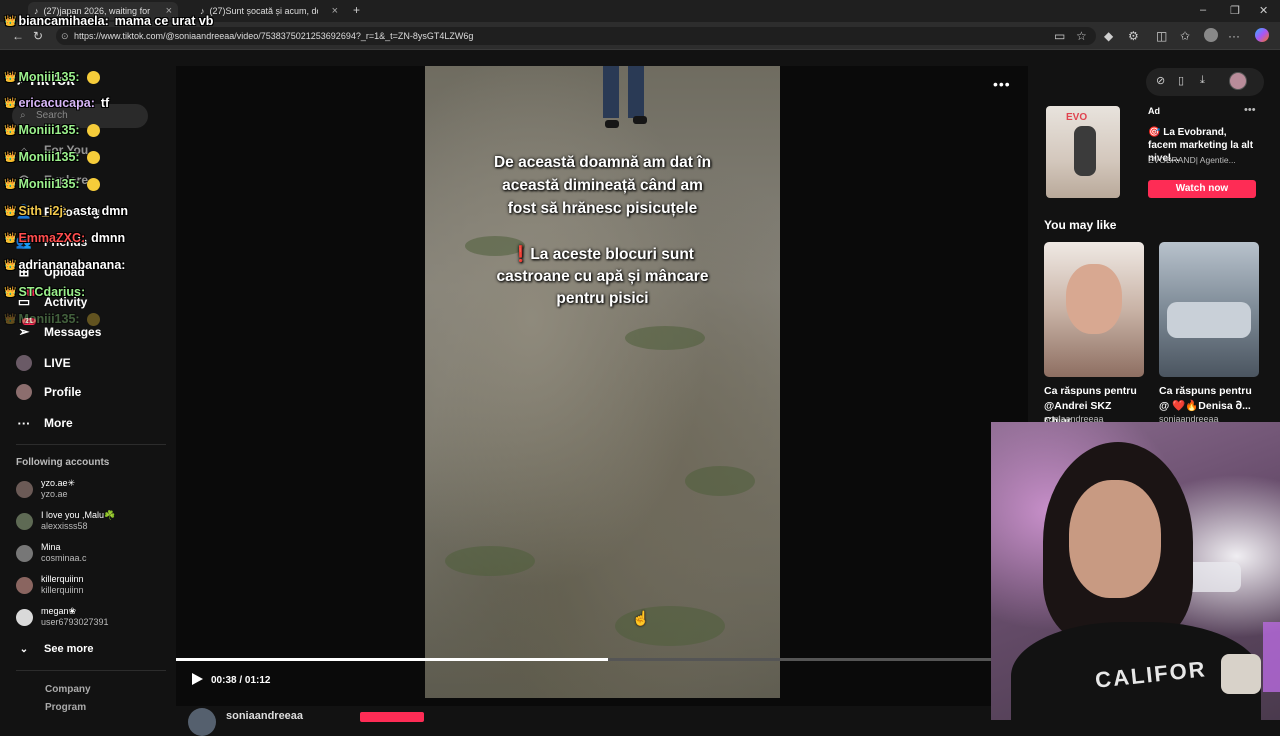 This screenshot has height=736, width=1280. What do you see at coordinates (1234, 36) in the screenshot?
I see `browser-menu-icon: ···` at bounding box center [1234, 36].